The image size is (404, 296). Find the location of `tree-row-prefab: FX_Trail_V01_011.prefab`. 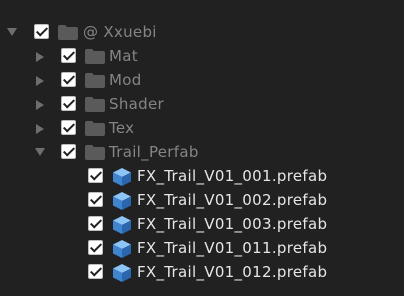

tree-row-prefab: FX_Trail_V01_011.prefab is located at coordinates (202, 249).